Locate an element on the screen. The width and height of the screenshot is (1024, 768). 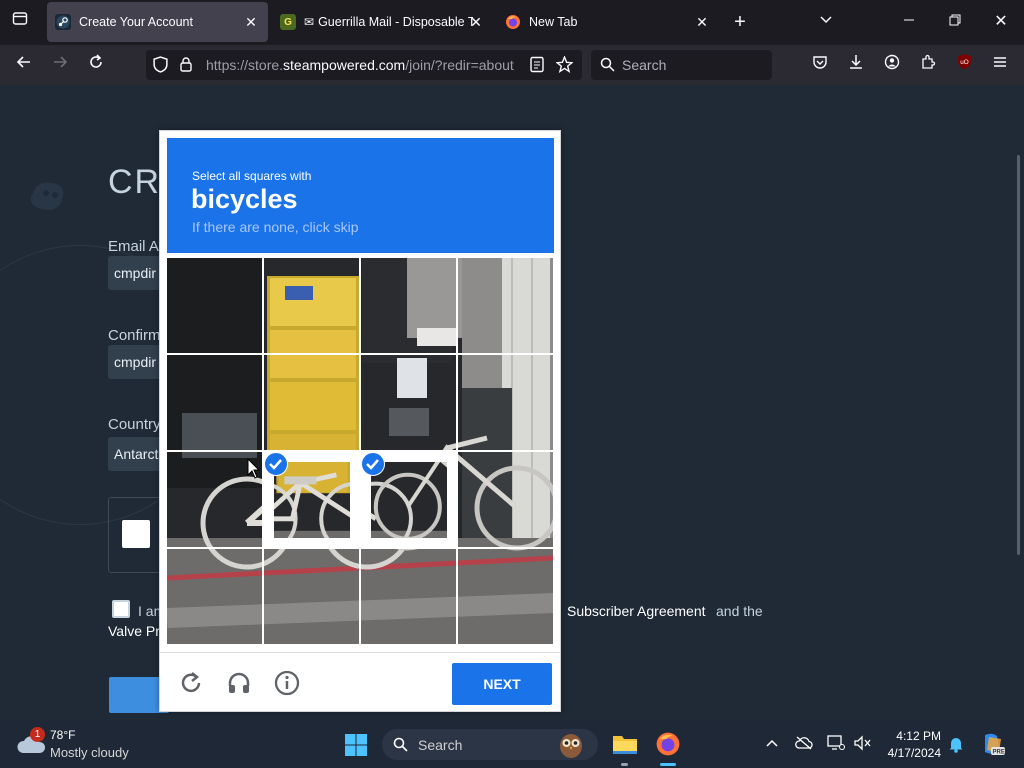
tab-guerrilla-mail: G ✉ Guerrilla Mail - Disposable Te ✕ is located at coordinates (382, 22).